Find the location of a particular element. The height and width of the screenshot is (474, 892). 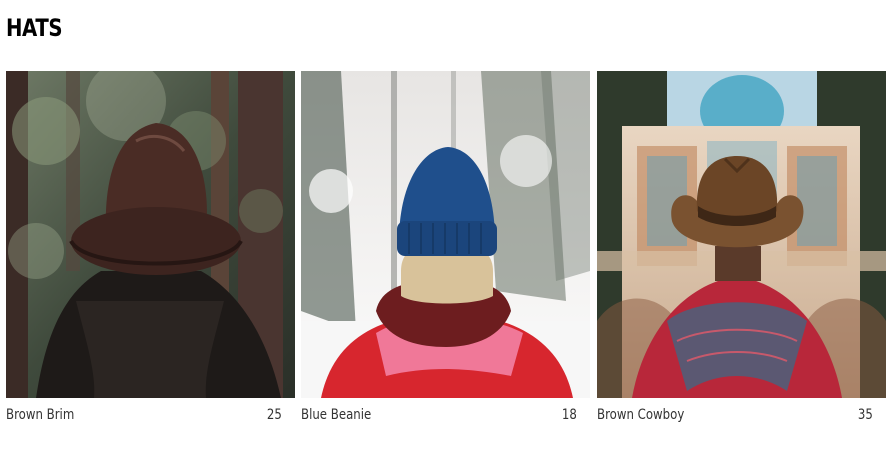

product-name: Brown Brim is located at coordinates (40, 415).